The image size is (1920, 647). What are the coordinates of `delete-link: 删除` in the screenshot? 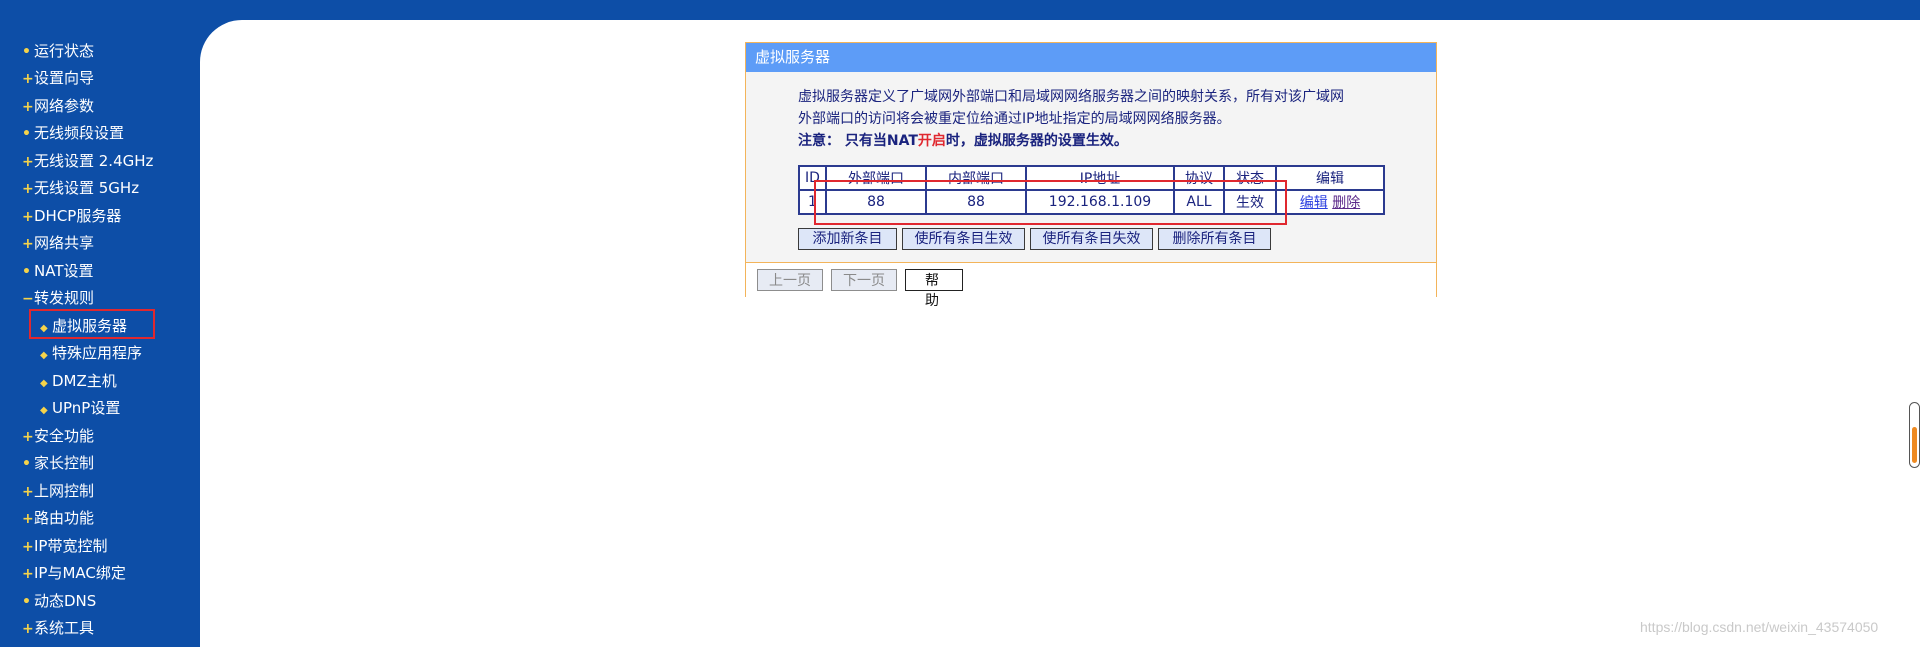 It's located at (1346, 203).